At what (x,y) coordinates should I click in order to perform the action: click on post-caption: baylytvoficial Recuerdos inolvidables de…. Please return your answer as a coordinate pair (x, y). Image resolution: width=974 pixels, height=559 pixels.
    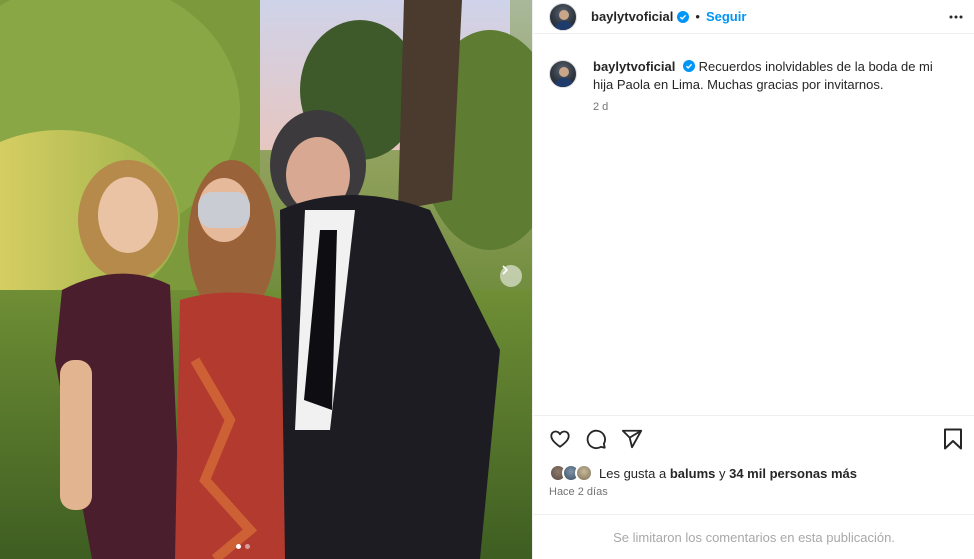
    Looking at the image, I should click on (754, 85).